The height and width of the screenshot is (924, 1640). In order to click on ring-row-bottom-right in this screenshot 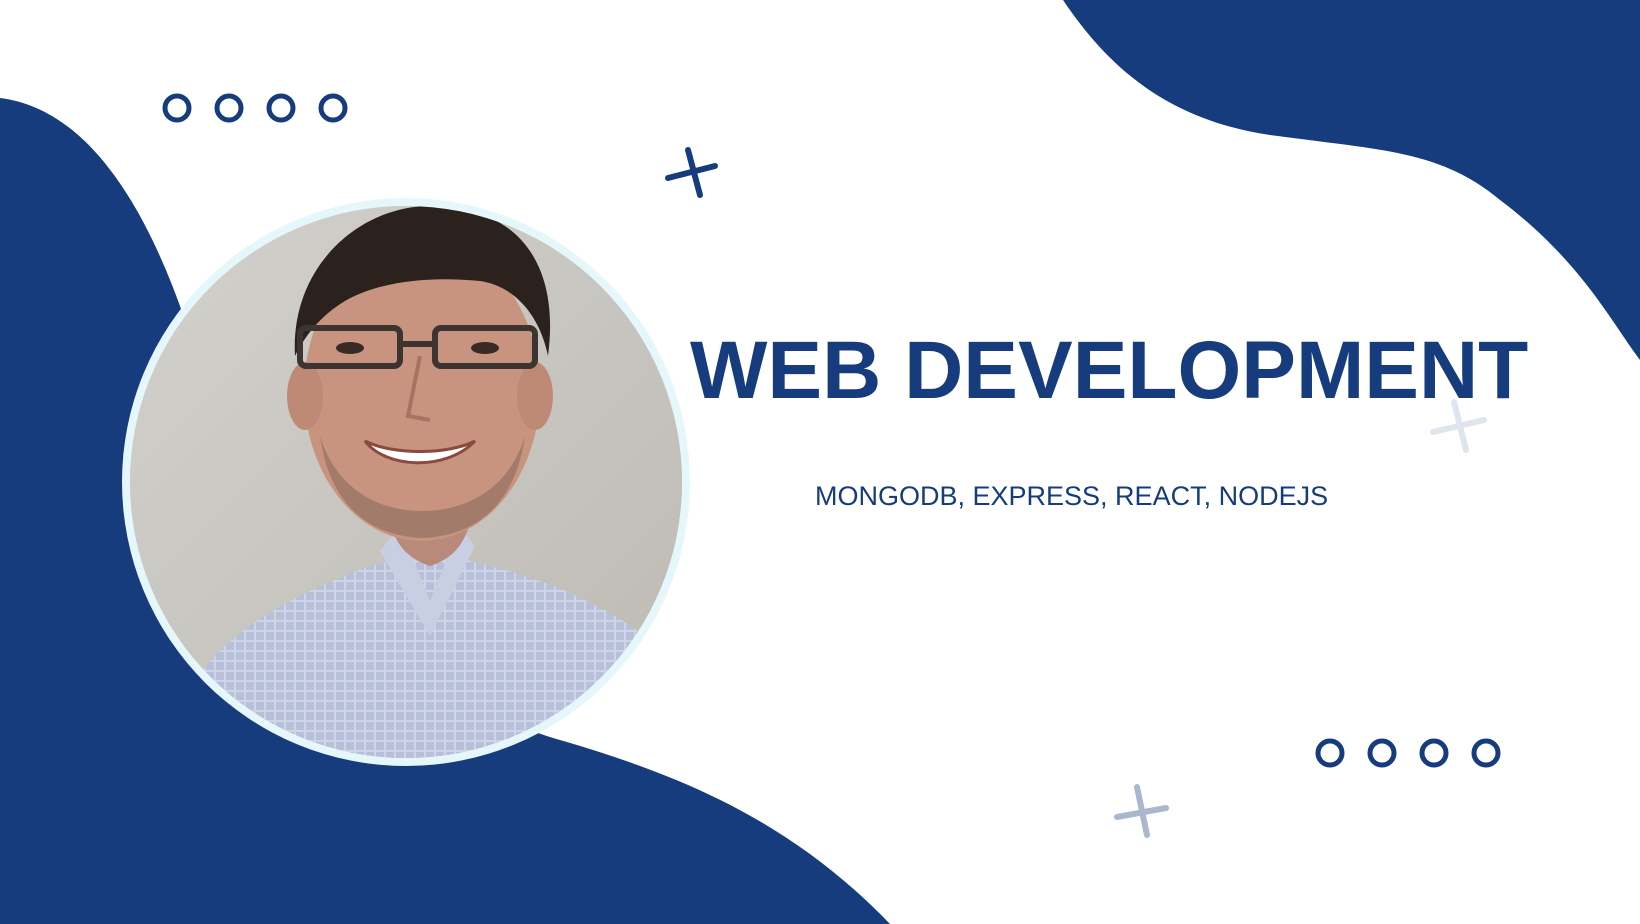, I will do `click(1408, 753)`.